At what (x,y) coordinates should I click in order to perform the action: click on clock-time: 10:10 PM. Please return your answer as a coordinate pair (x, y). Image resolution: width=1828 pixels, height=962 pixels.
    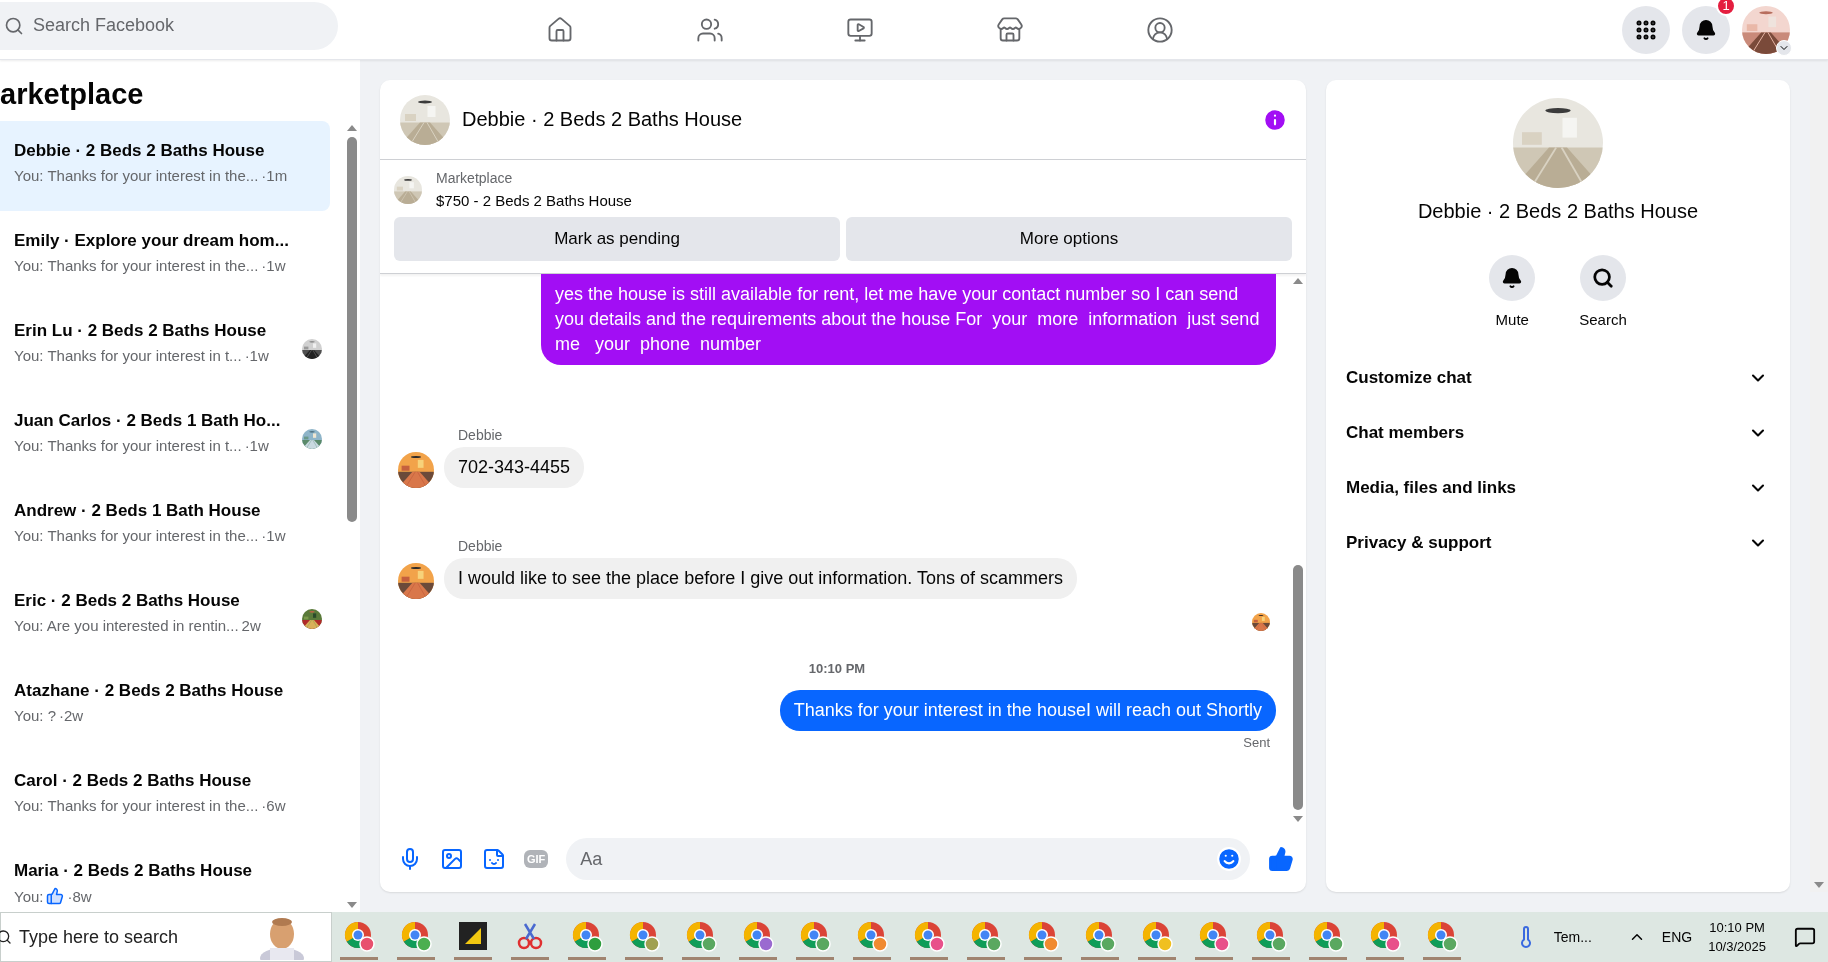
    Looking at the image, I should click on (1737, 927).